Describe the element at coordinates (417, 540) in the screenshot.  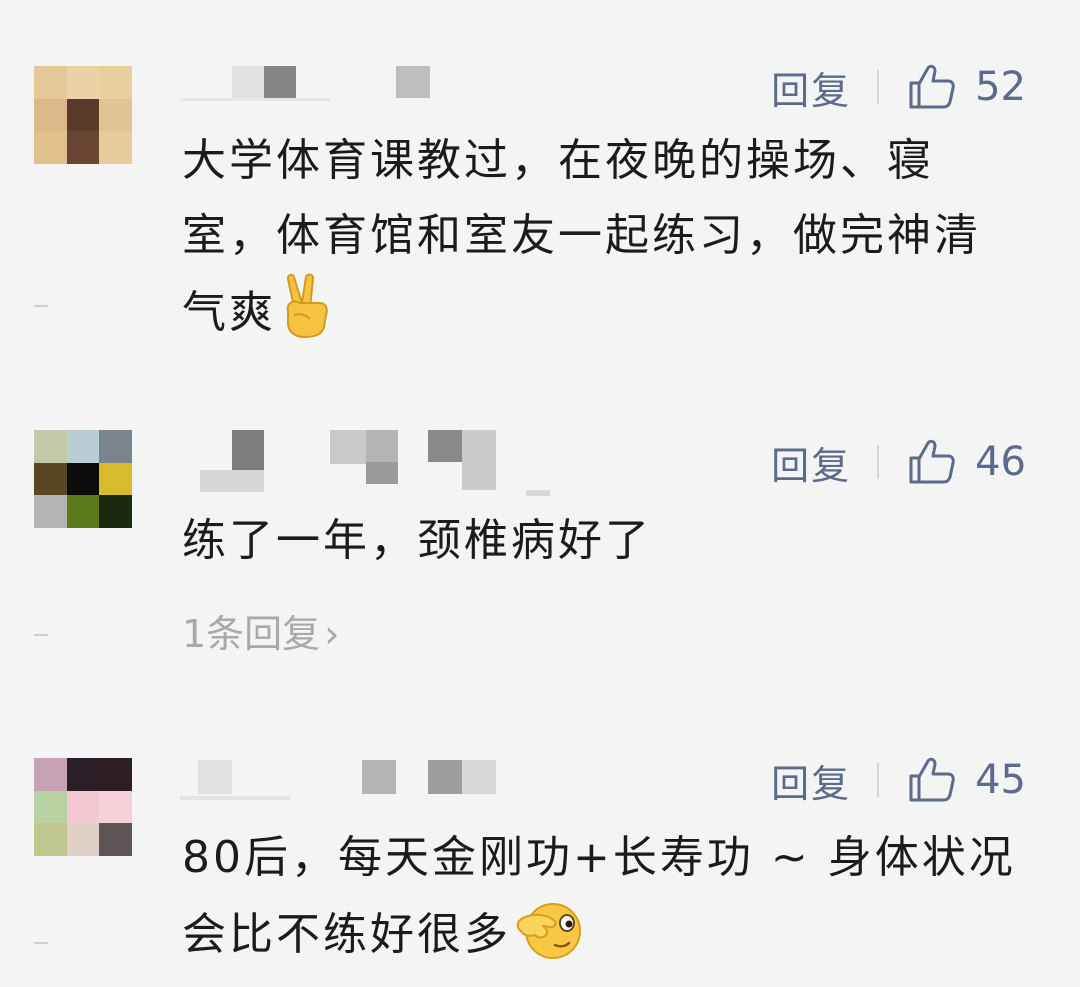
I see `comment-text: 练了一年，颈椎病好了` at that location.